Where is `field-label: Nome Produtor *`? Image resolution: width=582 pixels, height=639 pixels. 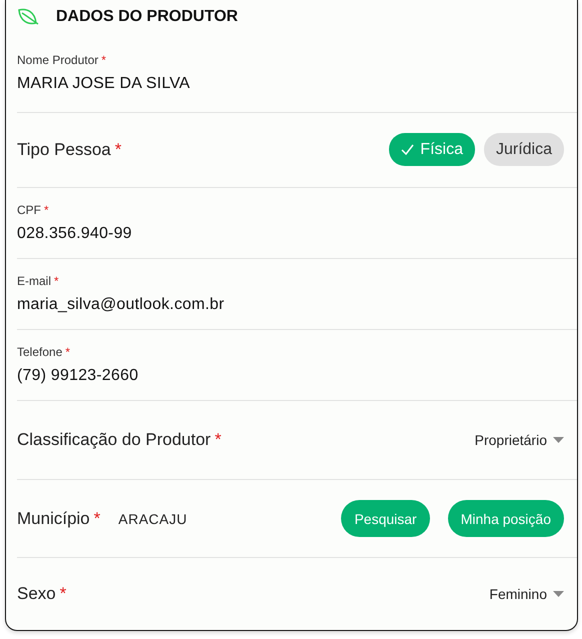 field-label: Nome Produtor * is located at coordinates (62, 60).